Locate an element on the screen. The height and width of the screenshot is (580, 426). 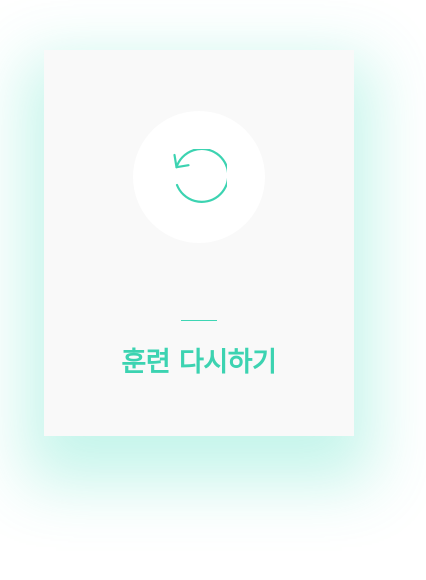
icon-circle is located at coordinates (199, 177).